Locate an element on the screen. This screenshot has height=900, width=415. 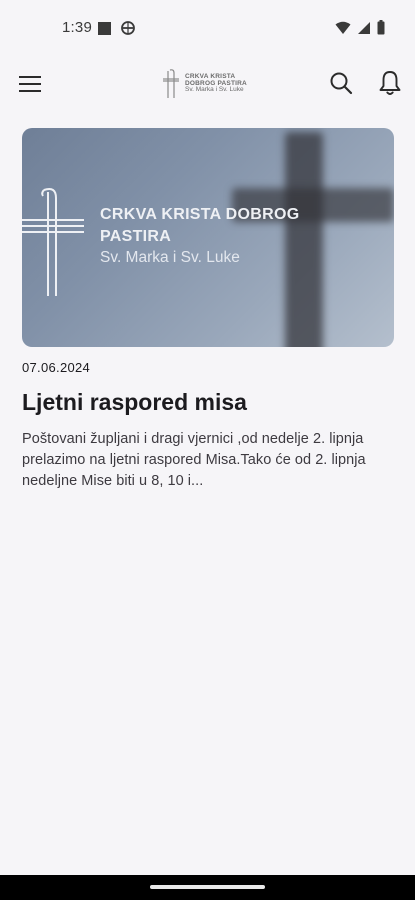
logo-line-3: Sv. Marka i Sv. Luke is located at coordinates (214, 90).